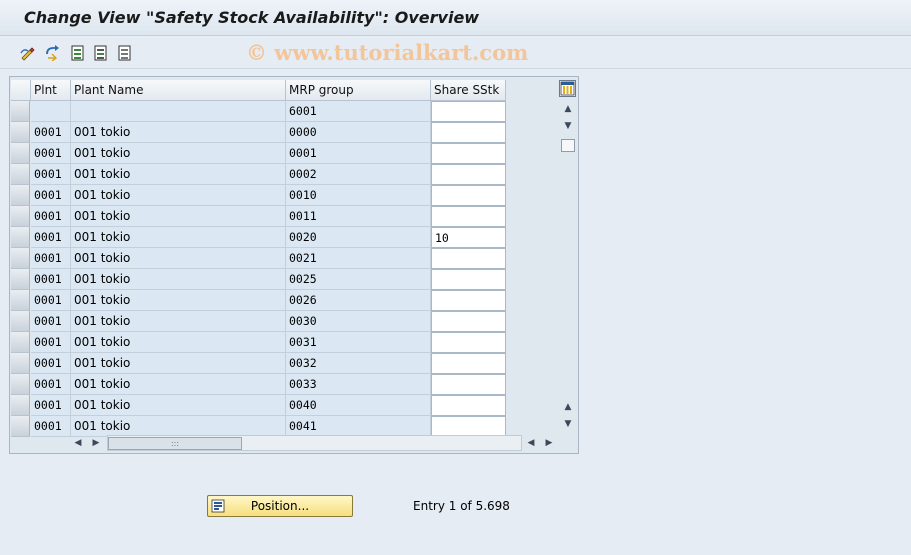  I want to click on cell-mrp-group: 0025, so click(358, 279).